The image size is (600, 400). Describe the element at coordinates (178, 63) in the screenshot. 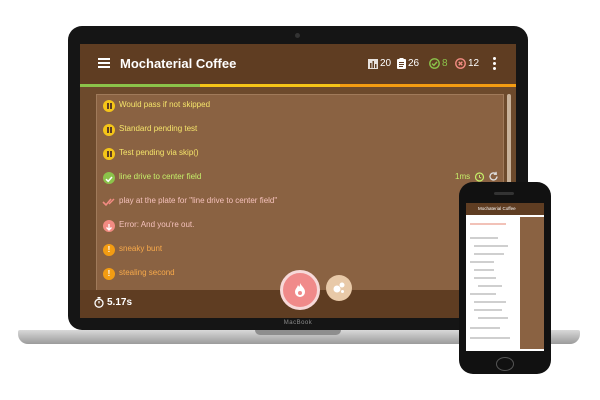

I see `app-title: Mochaterial Coffee` at that location.